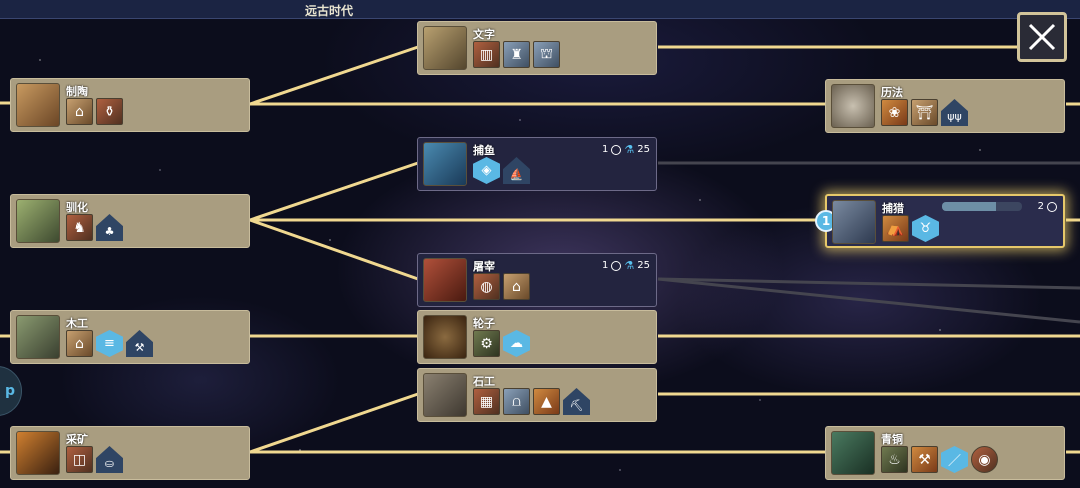 Image resolution: width=1080 pixels, height=488 pixels. Describe the element at coordinates (954, 112) in the screenshot. I see `farm-improvement-icon: ψψ` at that location.